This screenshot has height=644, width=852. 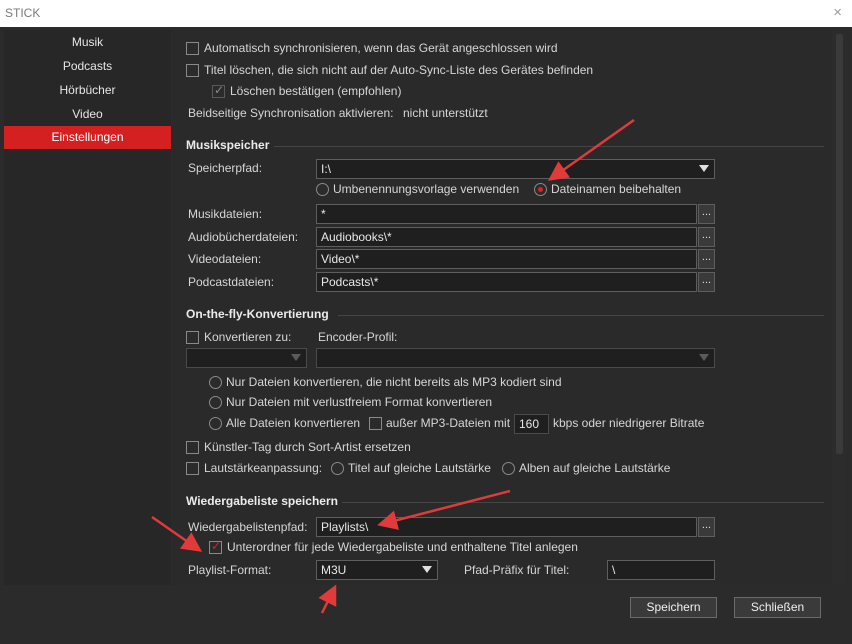 I want to click on confirm-delete-checkbox, so click(x=218, y=90).